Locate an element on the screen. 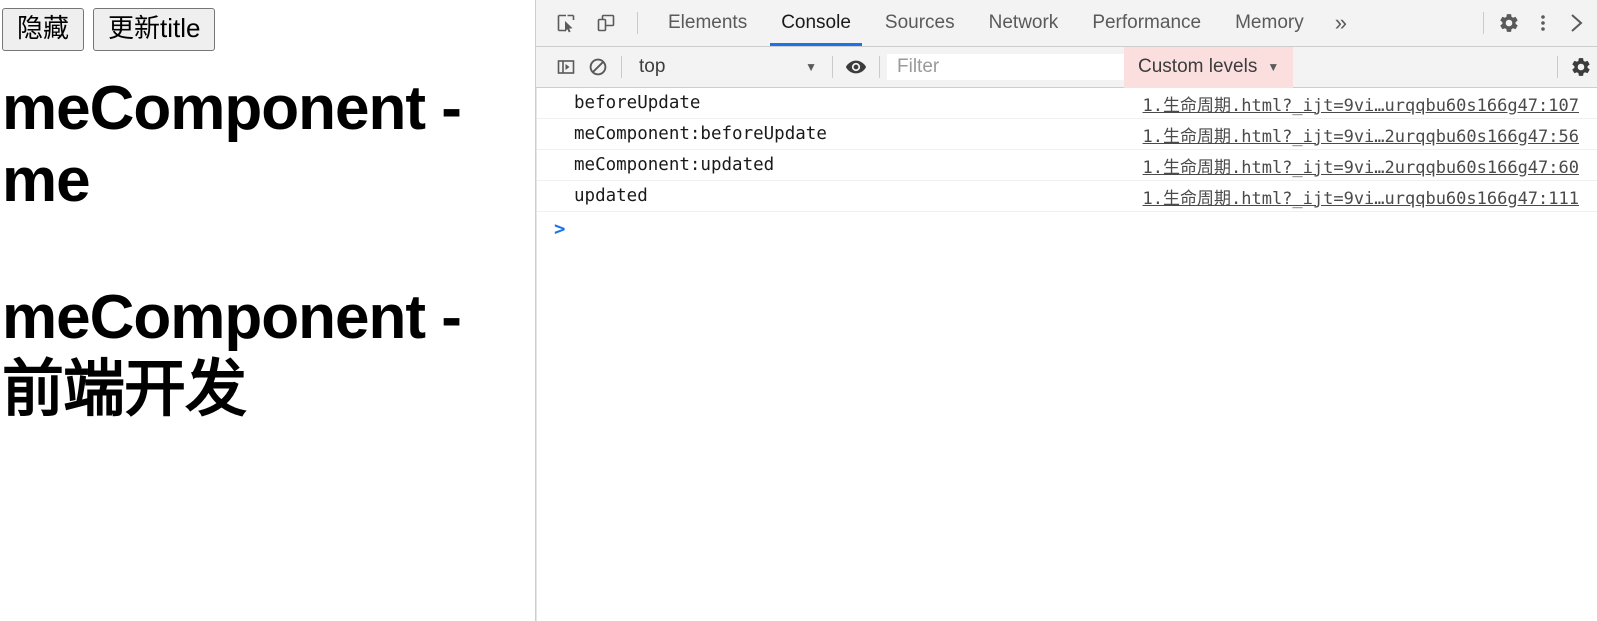 Image resolution: width=1597 pixels, height=621 pixels. page-button-group: 隐藏 更新title is located at coordinates (267, 25).